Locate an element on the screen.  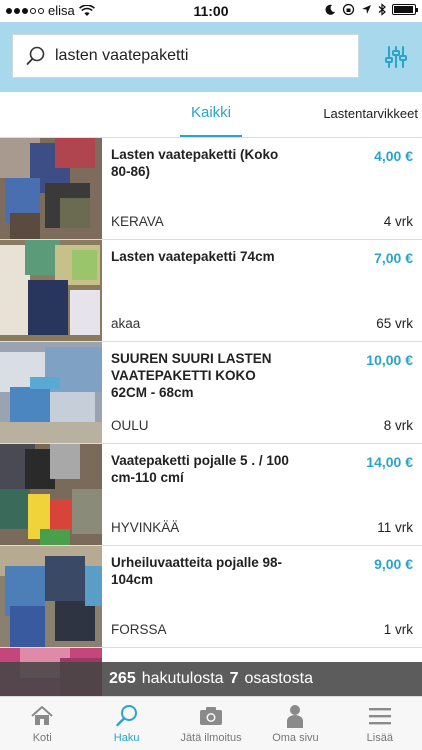
listing-price: 14,00 € is located at coordinates (389, 462).